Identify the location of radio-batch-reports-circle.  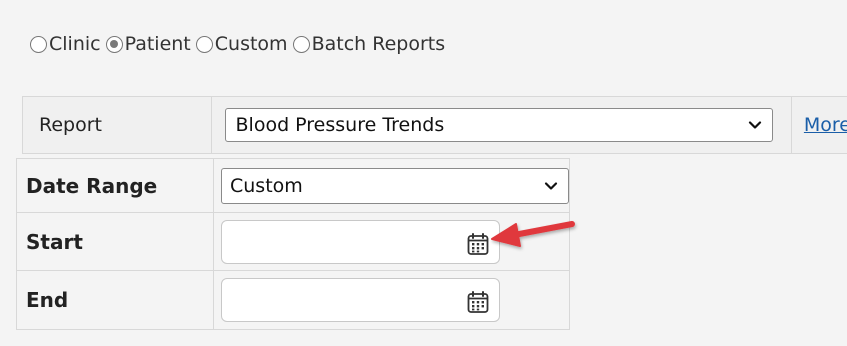
(301, 44).